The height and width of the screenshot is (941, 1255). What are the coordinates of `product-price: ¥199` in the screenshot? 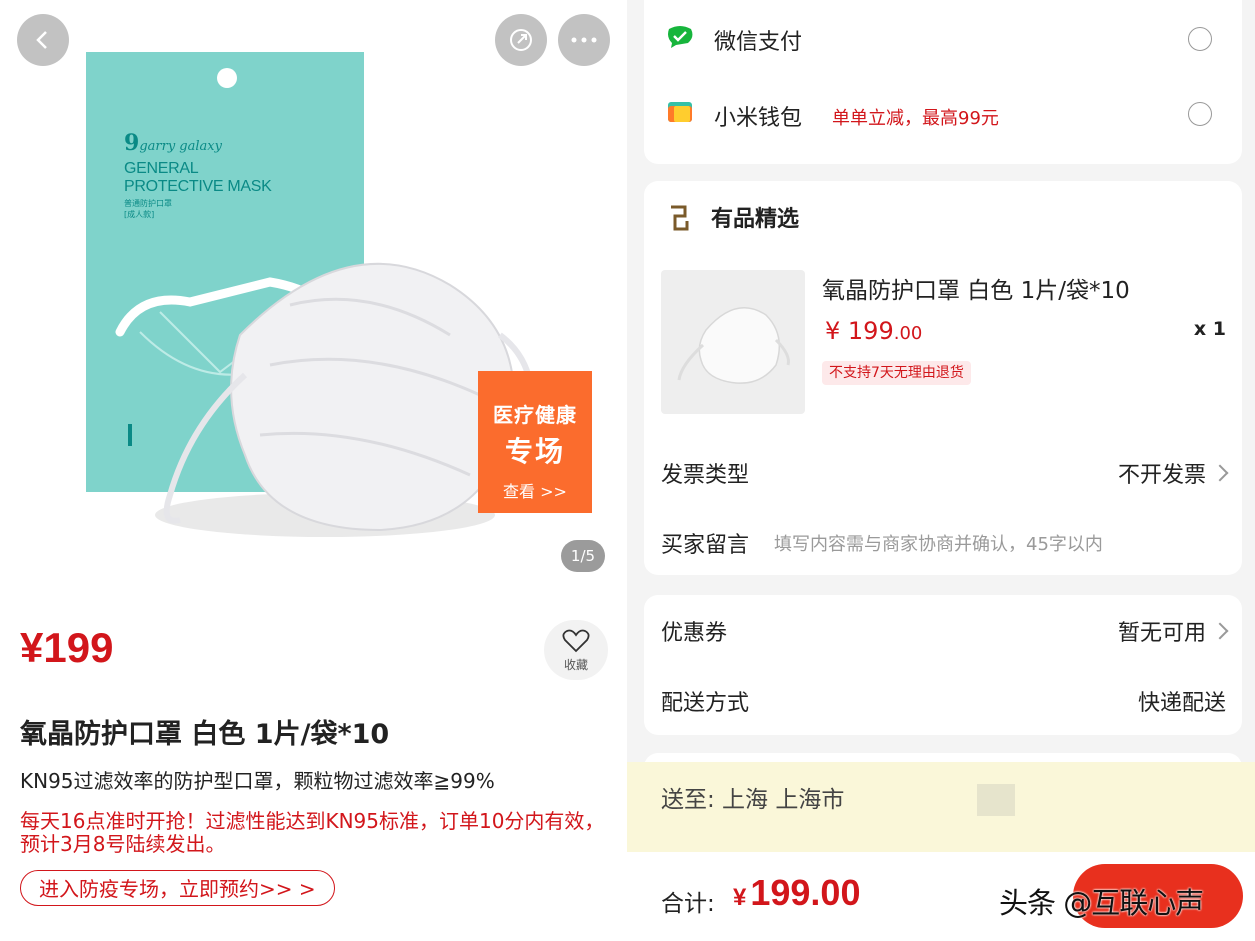 It's located at (67, 647).